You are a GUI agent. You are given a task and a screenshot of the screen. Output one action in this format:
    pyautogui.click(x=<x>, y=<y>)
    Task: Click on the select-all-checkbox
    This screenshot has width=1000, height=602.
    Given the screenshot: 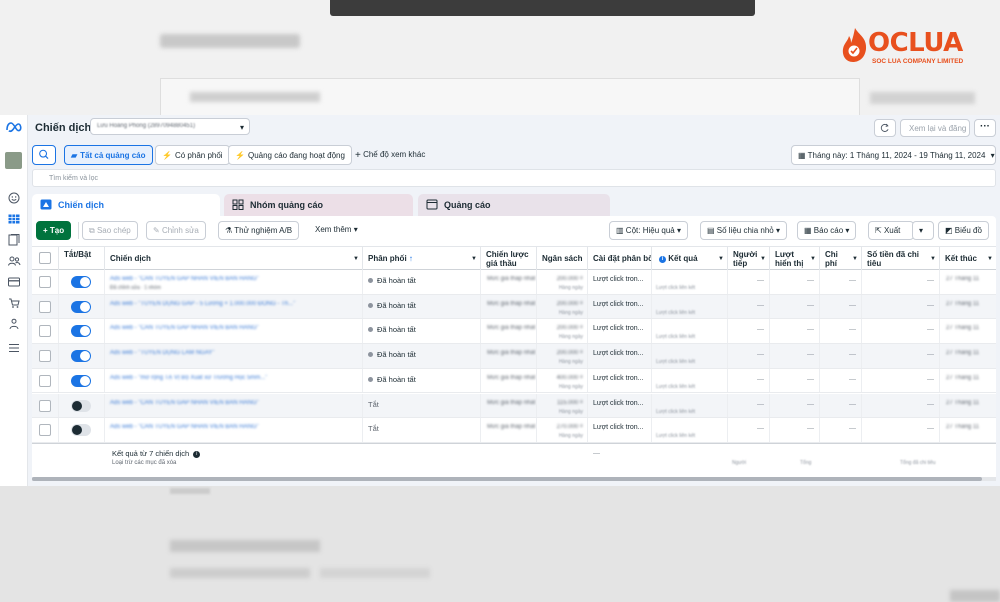 What is the action you would take?
    pyautogui.click(x=45, y=258)
    